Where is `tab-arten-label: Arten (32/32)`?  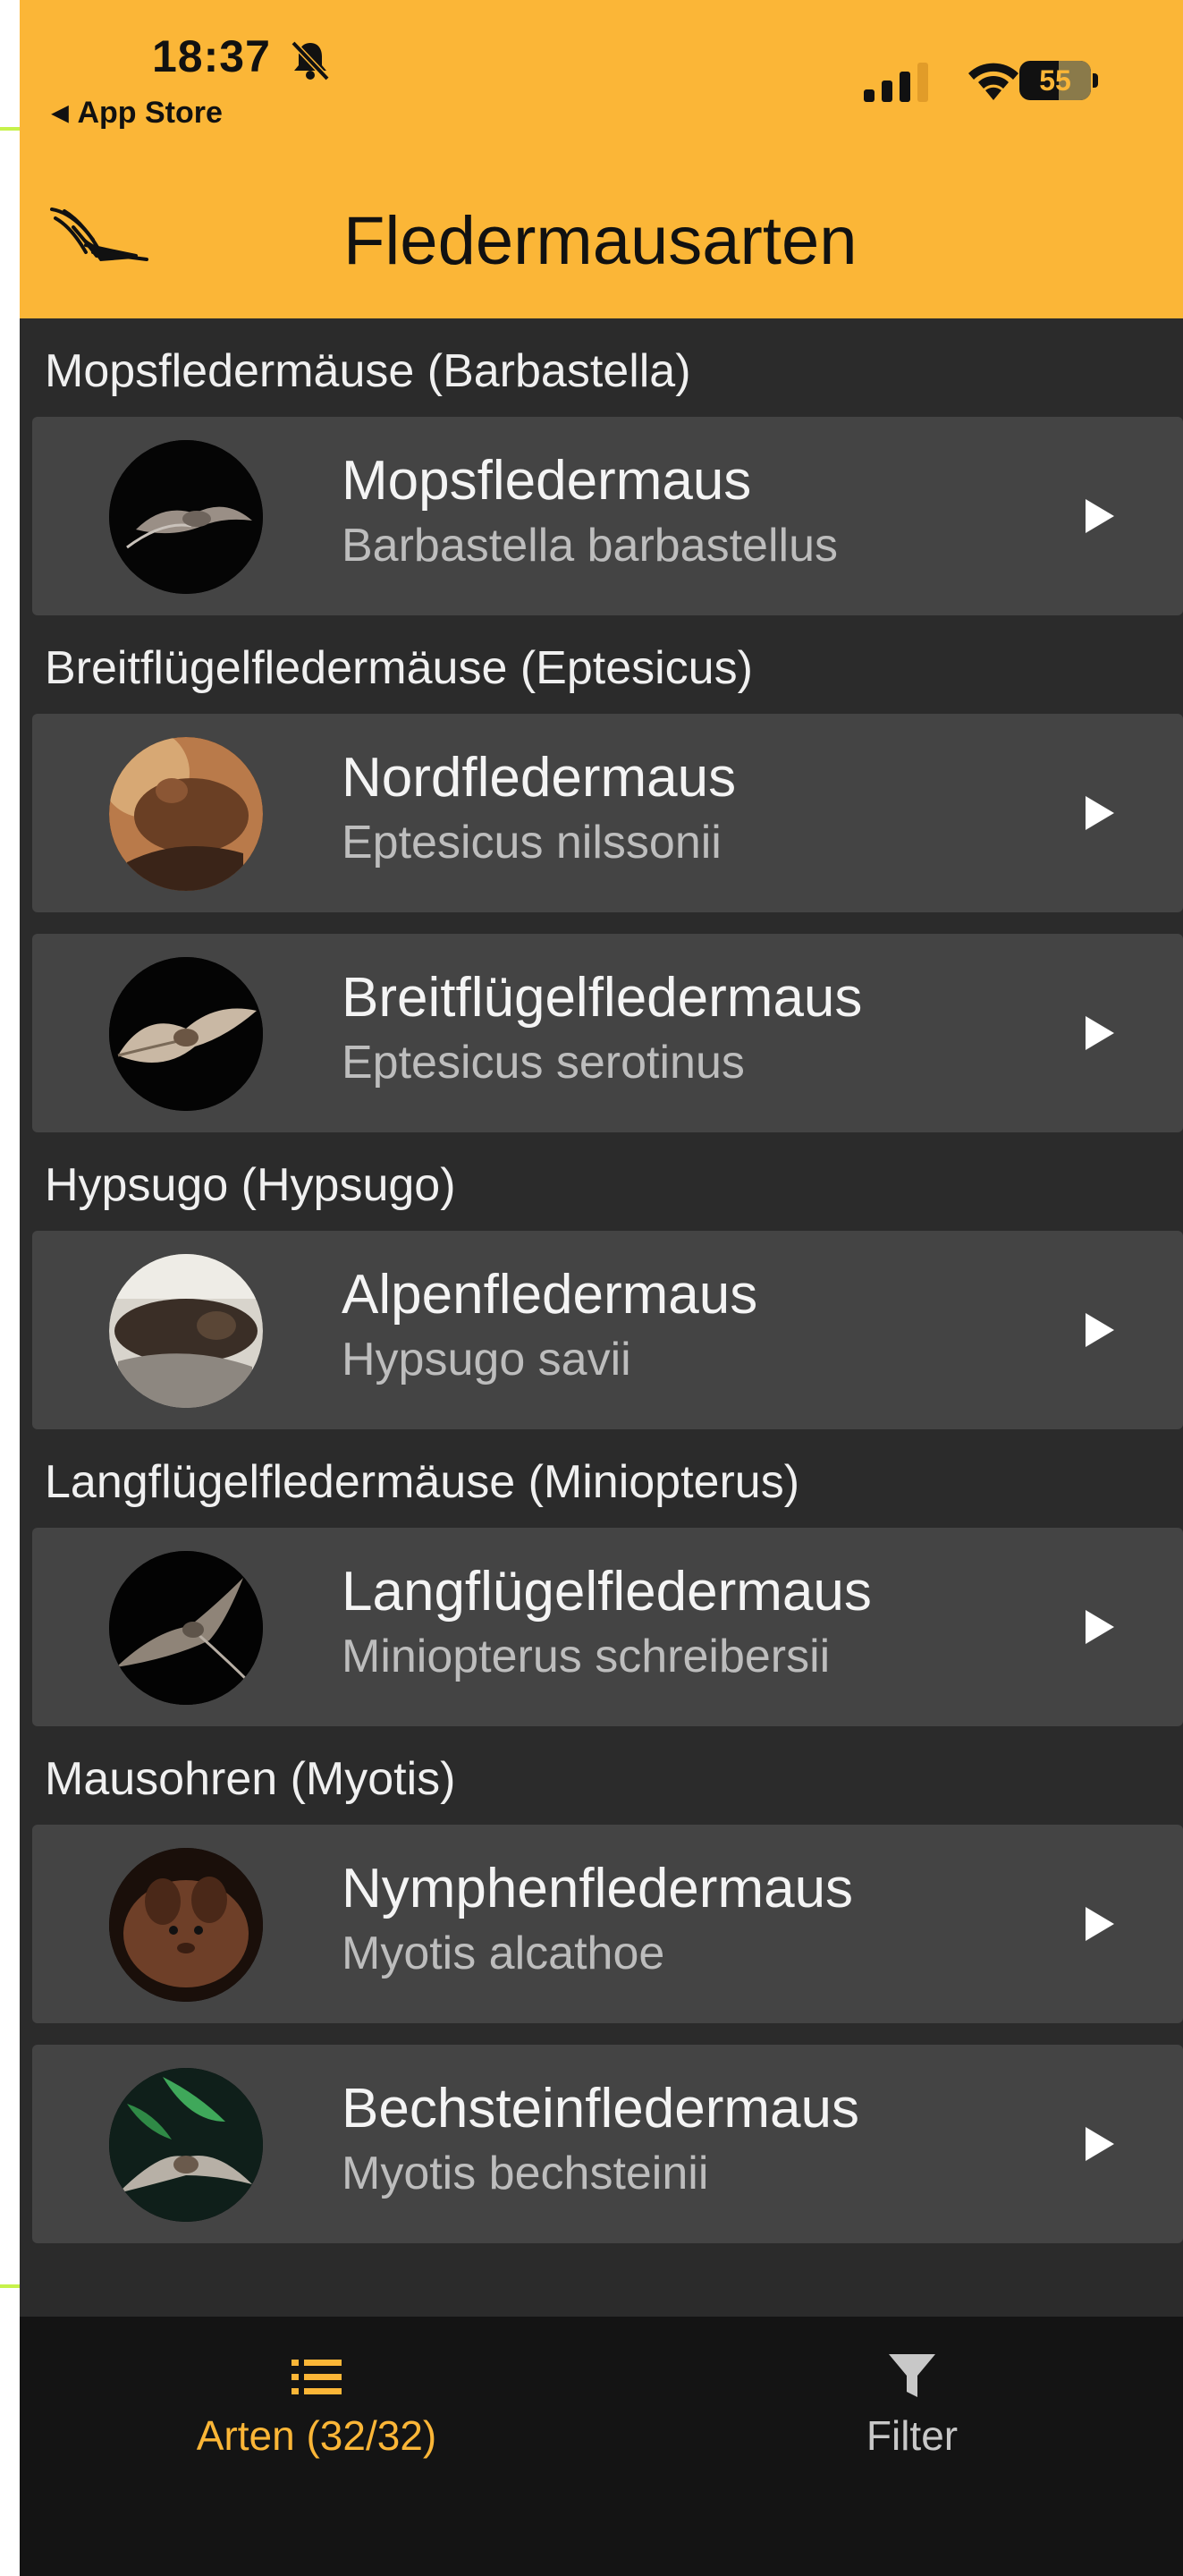
tab-arten-label: Arten (32/32) is located at coordinates (316, 2435).